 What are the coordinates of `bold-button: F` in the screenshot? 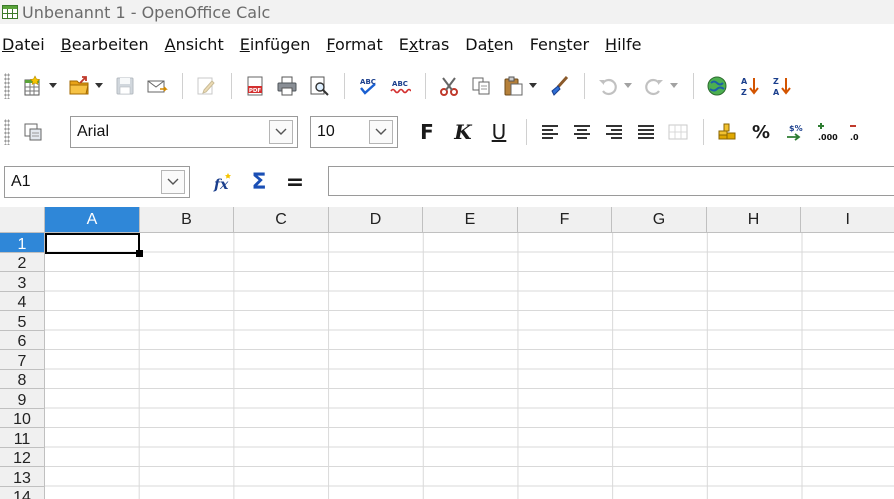 It's located at (427, 132).